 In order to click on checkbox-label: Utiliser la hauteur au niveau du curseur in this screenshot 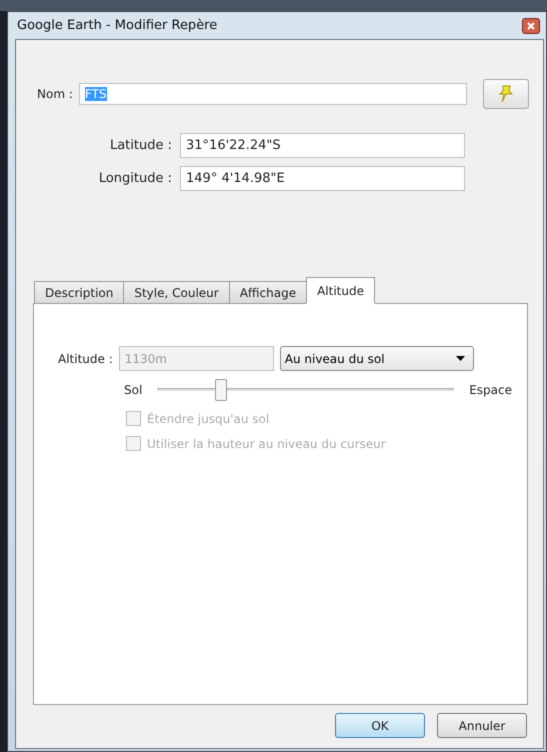, I will do `click(266, 443)`.